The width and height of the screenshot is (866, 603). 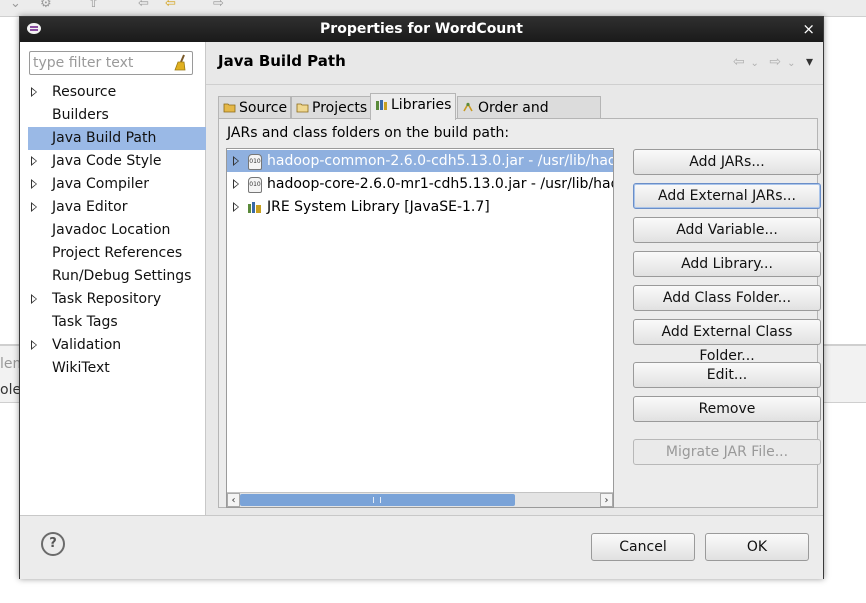 What do you see at coordinates (107, 299) in the screenshot?
I see `nav-item-label: Task Repository` at bounding box center [107, 299].